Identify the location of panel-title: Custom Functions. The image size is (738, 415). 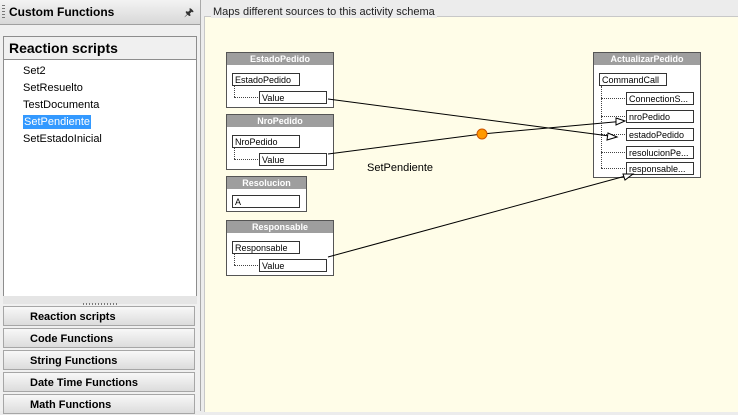
(62, 12).